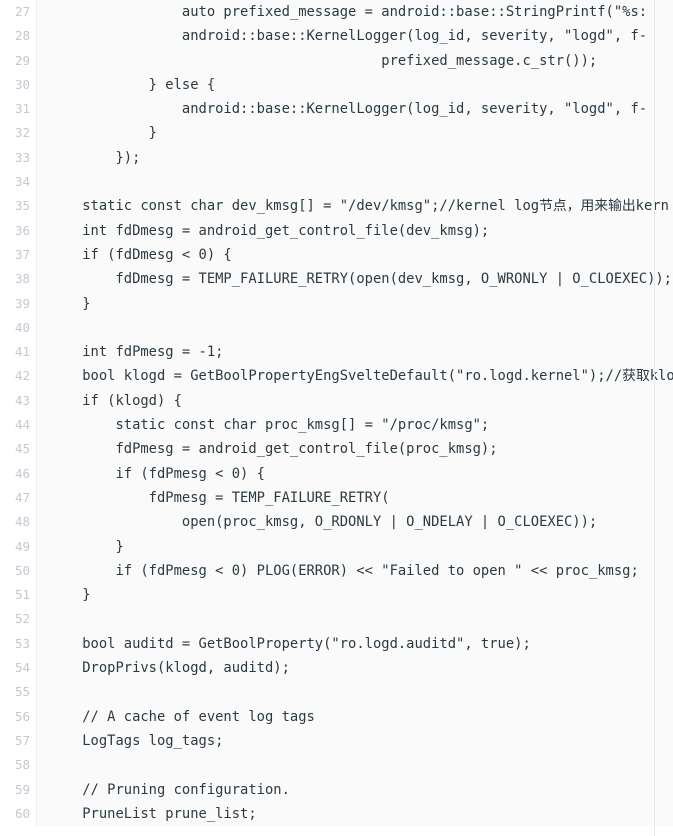 The height and width of the screenshot is (836, 673). I want to click on code-line-row: 41 int fdPmesg = -1;, so click(336, 352).